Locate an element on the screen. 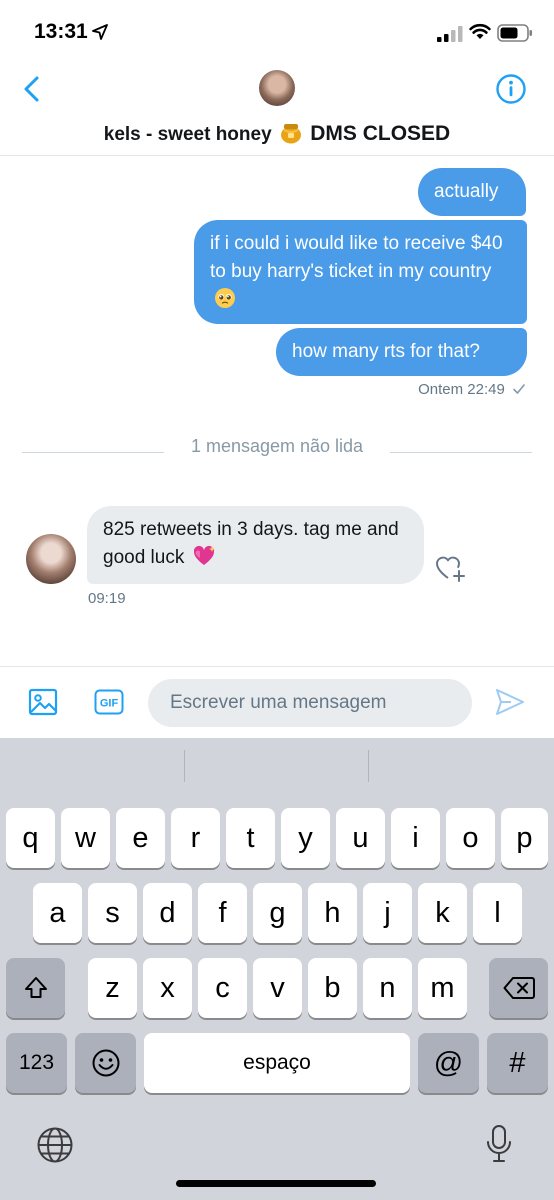 Image resolution: width=554 pixels, height=1200 pixels. key-e: e is located at coordinates (140, 838).